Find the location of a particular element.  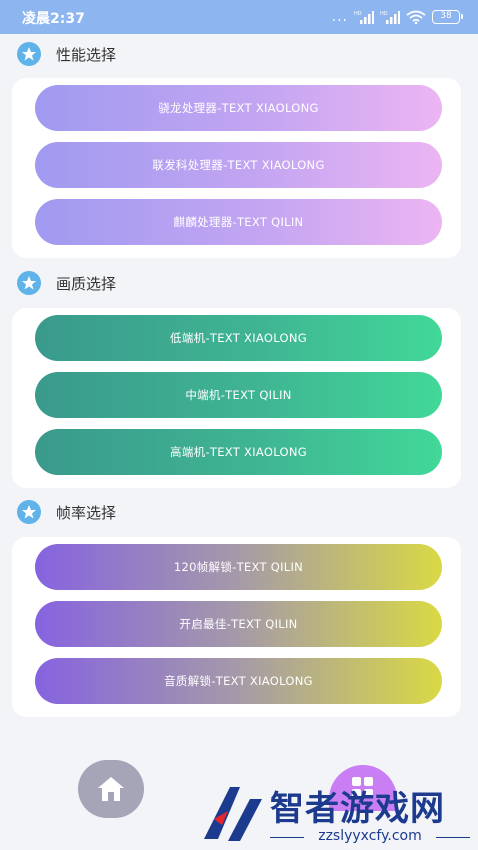

home-button is located at coordinates (111, 789).